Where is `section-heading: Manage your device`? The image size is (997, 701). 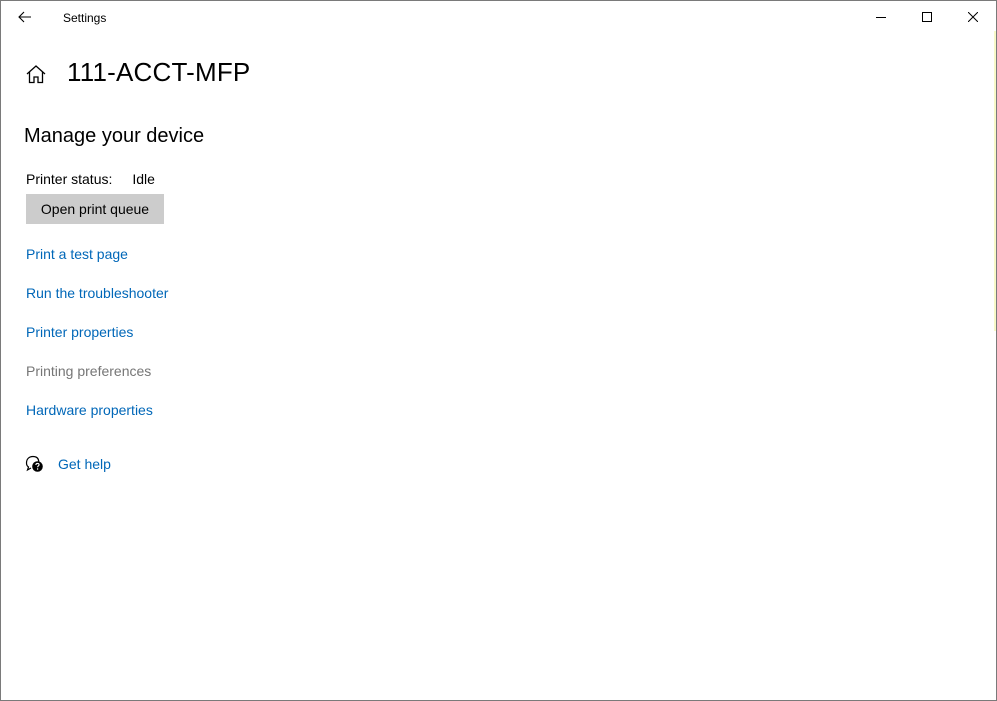
section-heading: Manage your device is located at coordinates (114, 136).